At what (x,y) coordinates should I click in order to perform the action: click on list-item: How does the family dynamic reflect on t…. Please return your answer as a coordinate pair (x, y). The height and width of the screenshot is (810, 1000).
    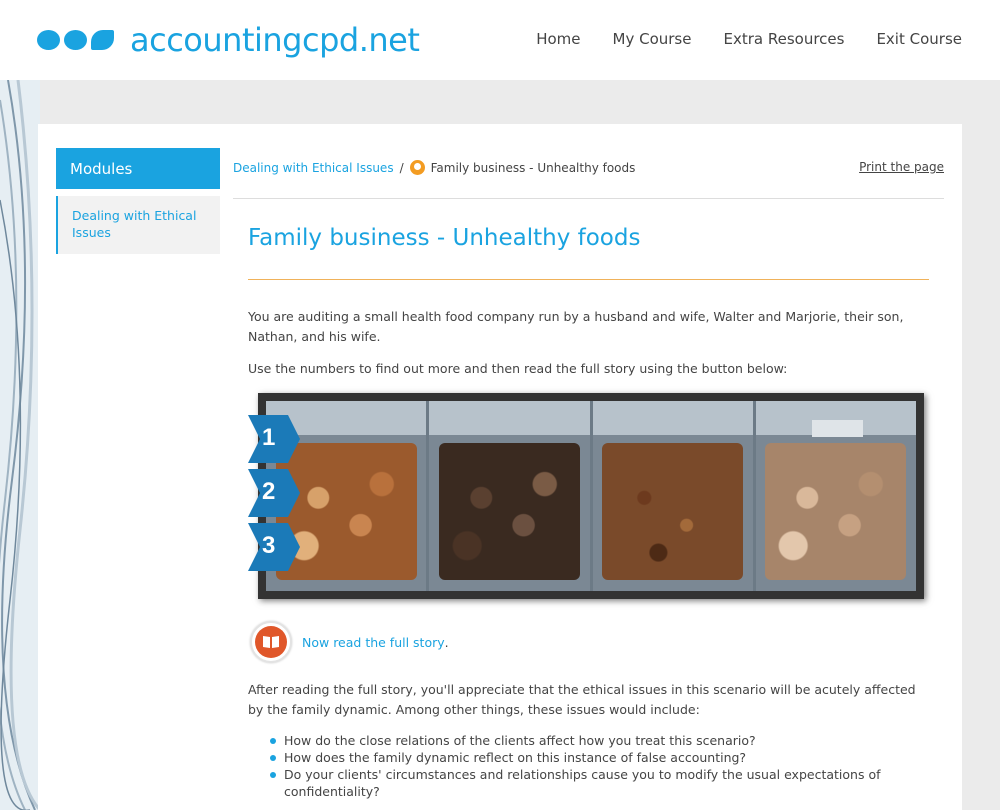
    Looking at the image, I should click on (590, 757).